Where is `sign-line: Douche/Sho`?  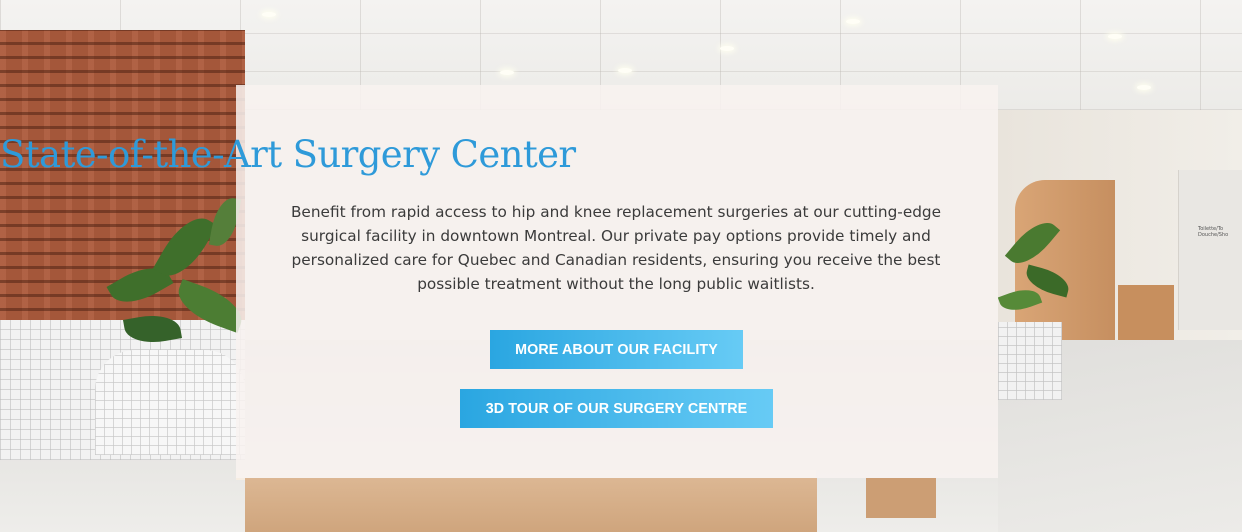 sign-line: Douche/Sho is located at coordinates (1213, 235).